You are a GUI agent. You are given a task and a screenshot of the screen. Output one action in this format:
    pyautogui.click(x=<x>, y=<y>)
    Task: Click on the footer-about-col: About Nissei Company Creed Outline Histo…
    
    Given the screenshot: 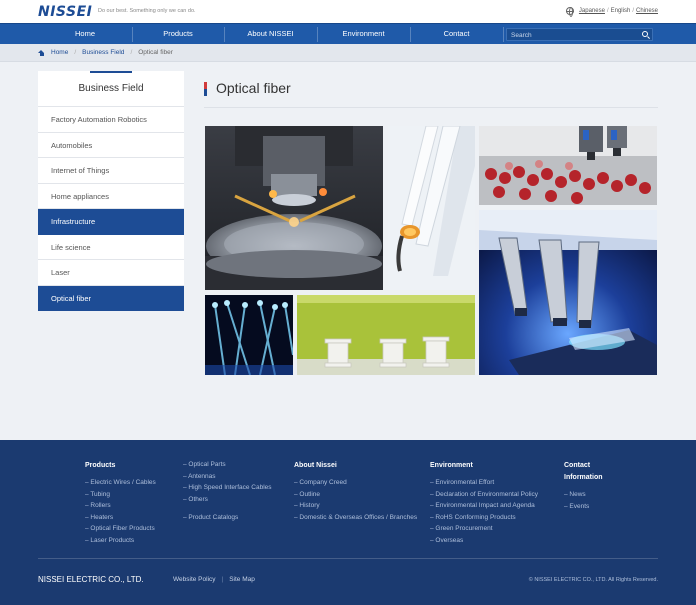 What is the action you would take?
    pyautogui.click(x=355, y=491)
    